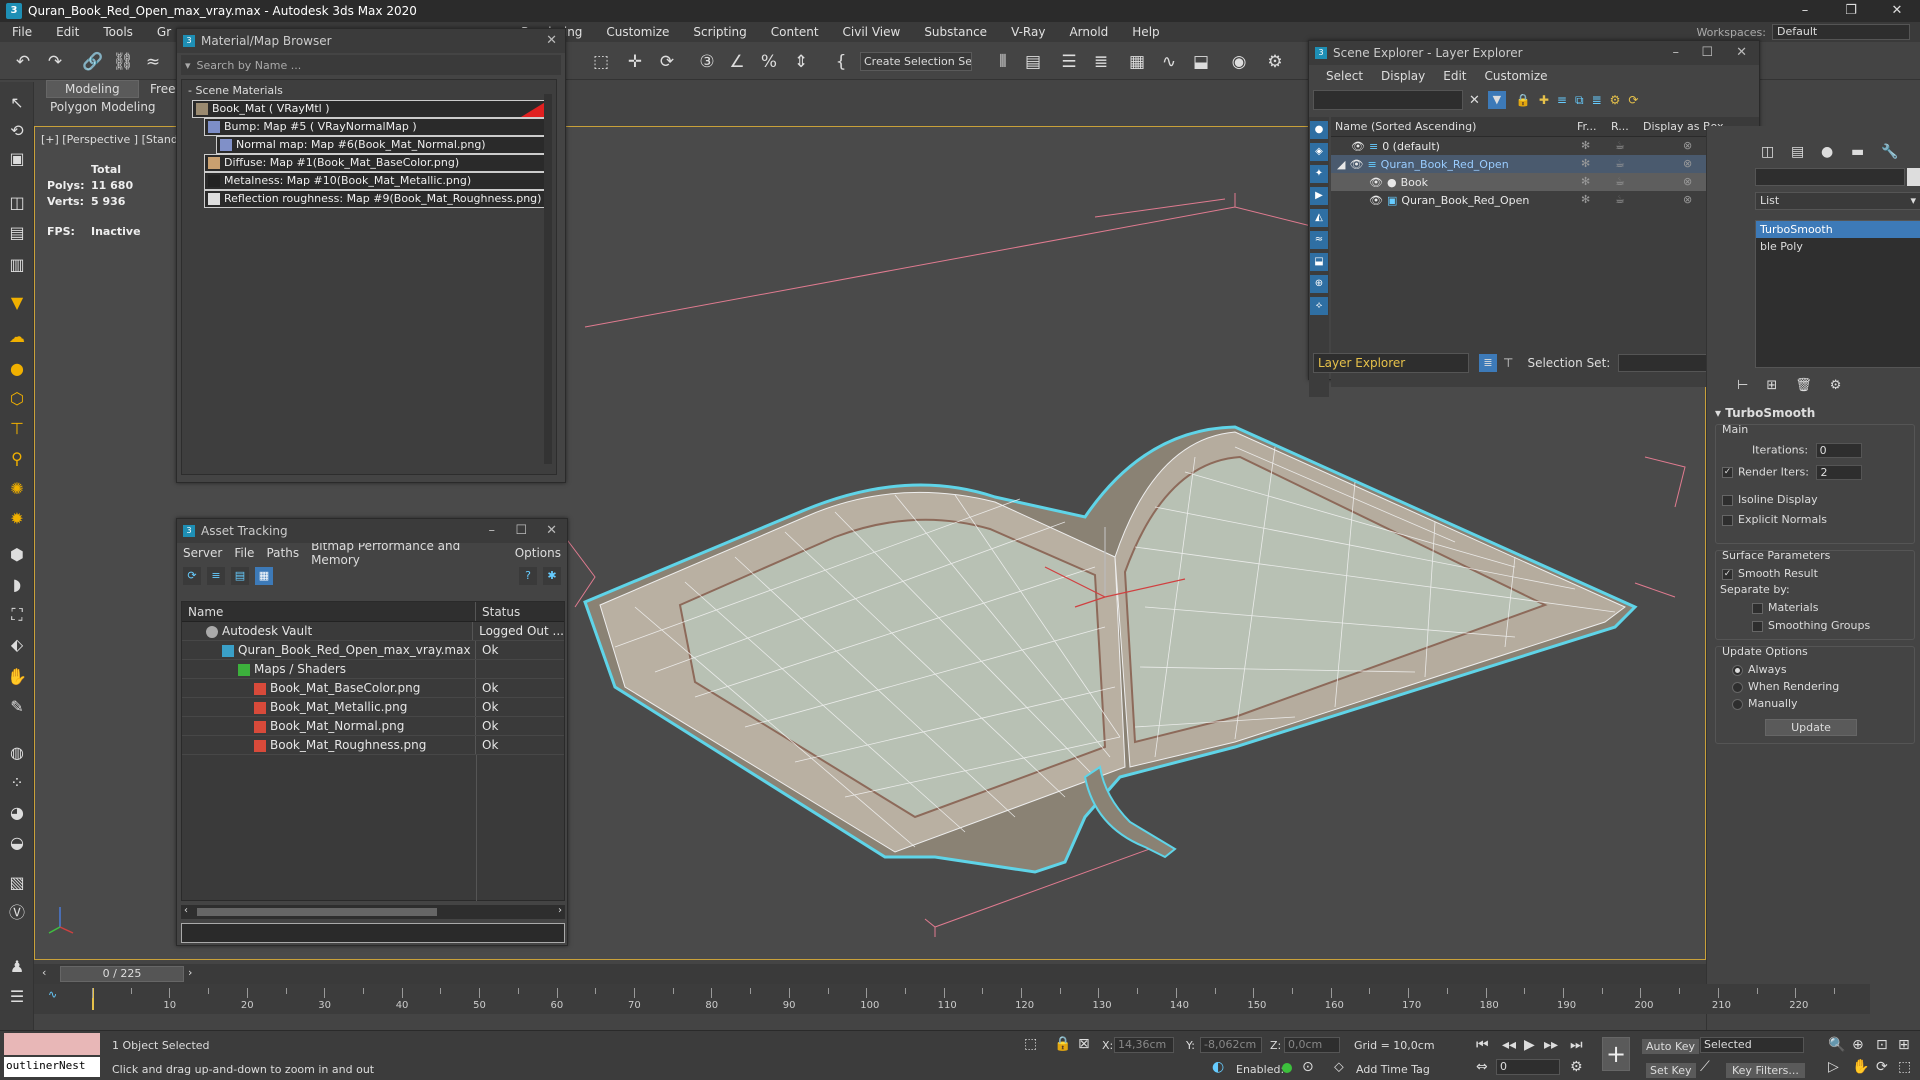  What do you see at coordinates (1671, 1070) in the screenshot?
I see `set-key-button: Set Key` at bounding box center [1671, 1070].